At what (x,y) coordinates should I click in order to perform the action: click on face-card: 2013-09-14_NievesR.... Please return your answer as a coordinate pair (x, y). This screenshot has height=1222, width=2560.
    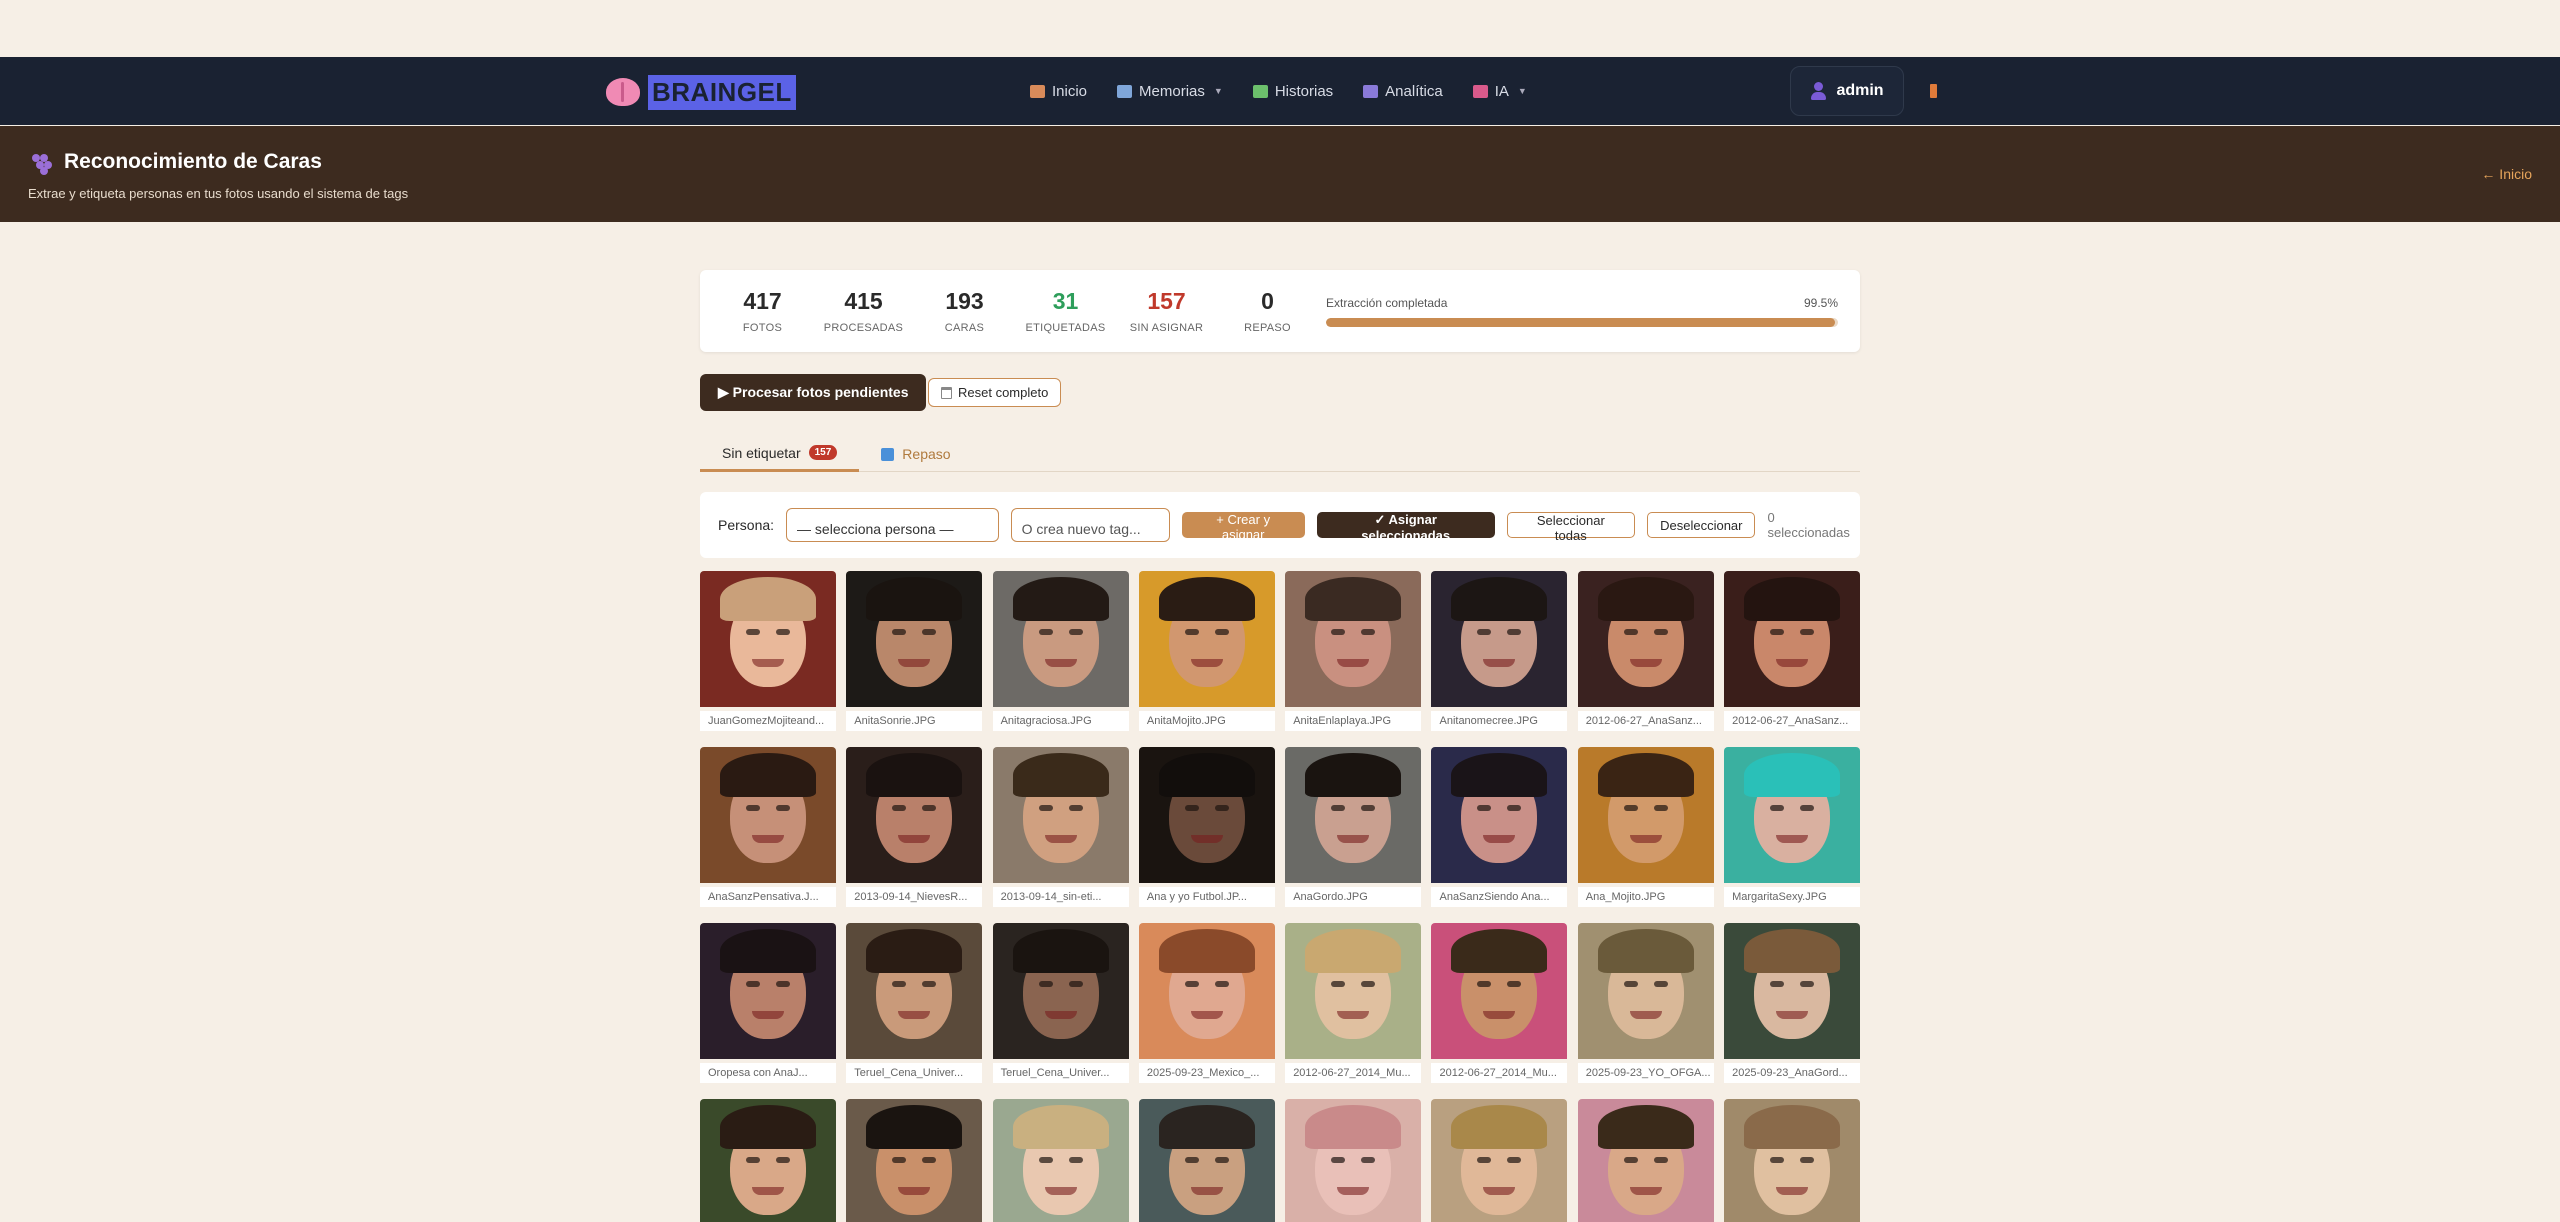
    Looking at the image, I should click on (914, 835).